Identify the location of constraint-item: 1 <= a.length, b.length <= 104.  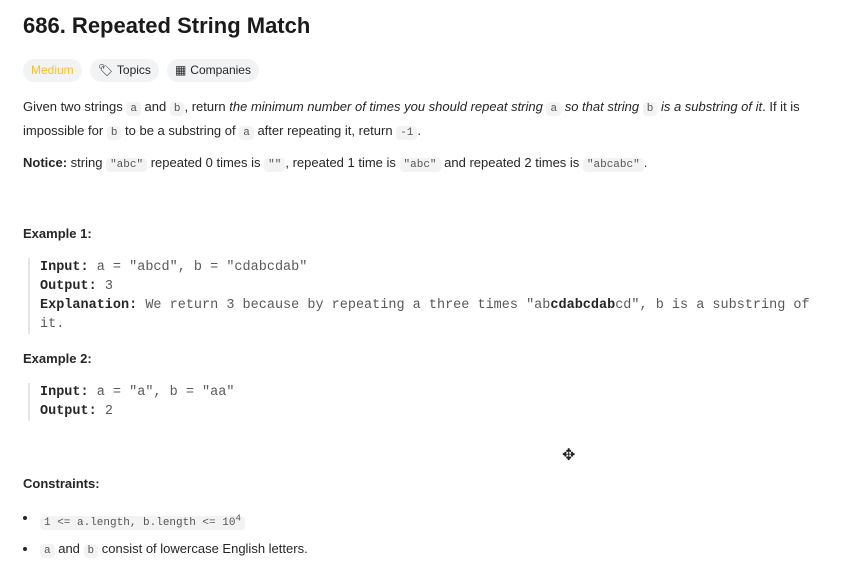
(165, 522).